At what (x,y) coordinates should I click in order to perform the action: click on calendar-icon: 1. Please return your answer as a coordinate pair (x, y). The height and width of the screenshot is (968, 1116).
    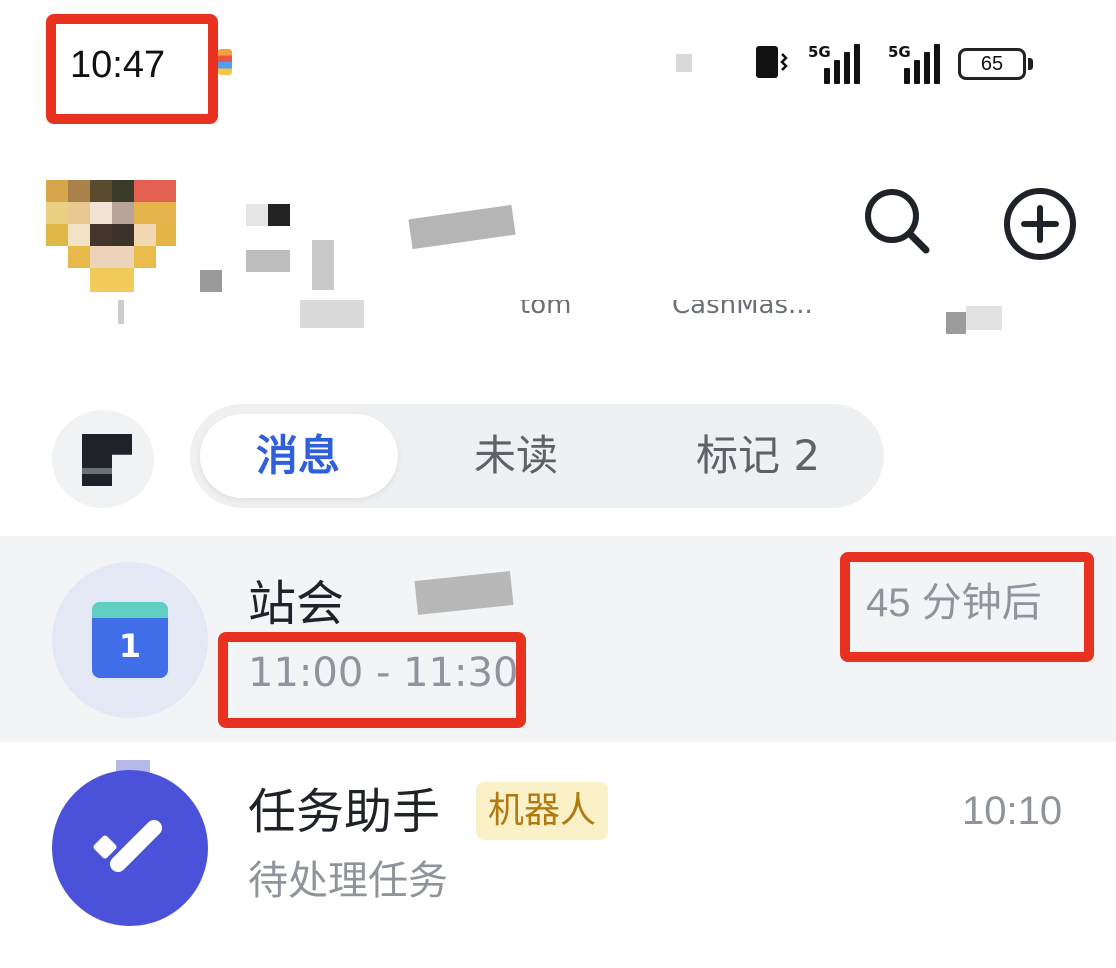
    Looking at the image, I should click on (130, 640).